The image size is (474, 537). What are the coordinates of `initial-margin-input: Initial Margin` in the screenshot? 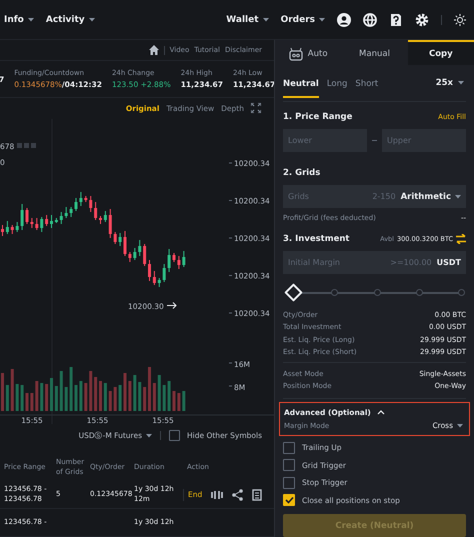 It's located at (337, 262).